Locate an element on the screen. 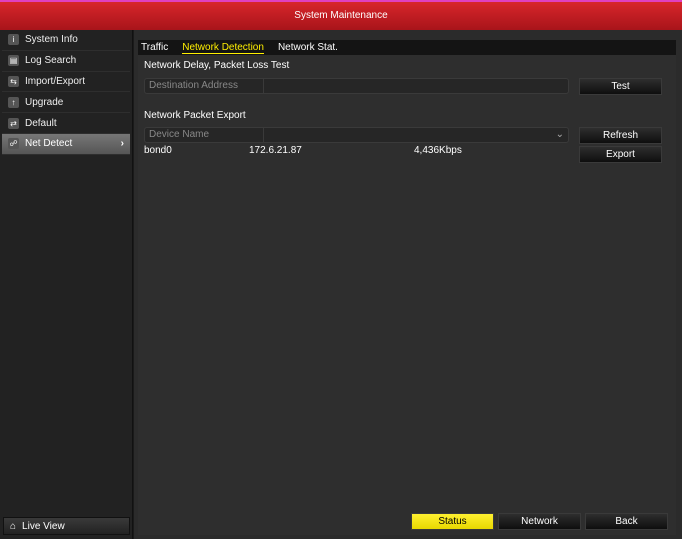 The width and height of the screenshot is (682, 539). chevron-down-icon: ⌄ is located at coordinates (559, 134).